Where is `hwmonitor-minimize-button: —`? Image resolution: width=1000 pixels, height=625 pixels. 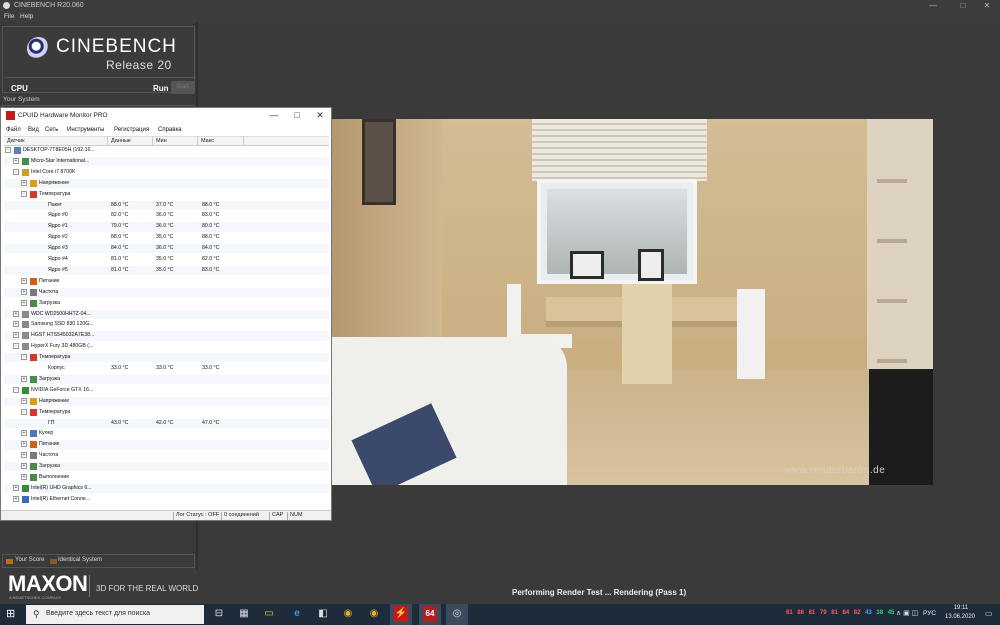
hwmonitor-minimize-button: — is located at coordinates (274, 115).